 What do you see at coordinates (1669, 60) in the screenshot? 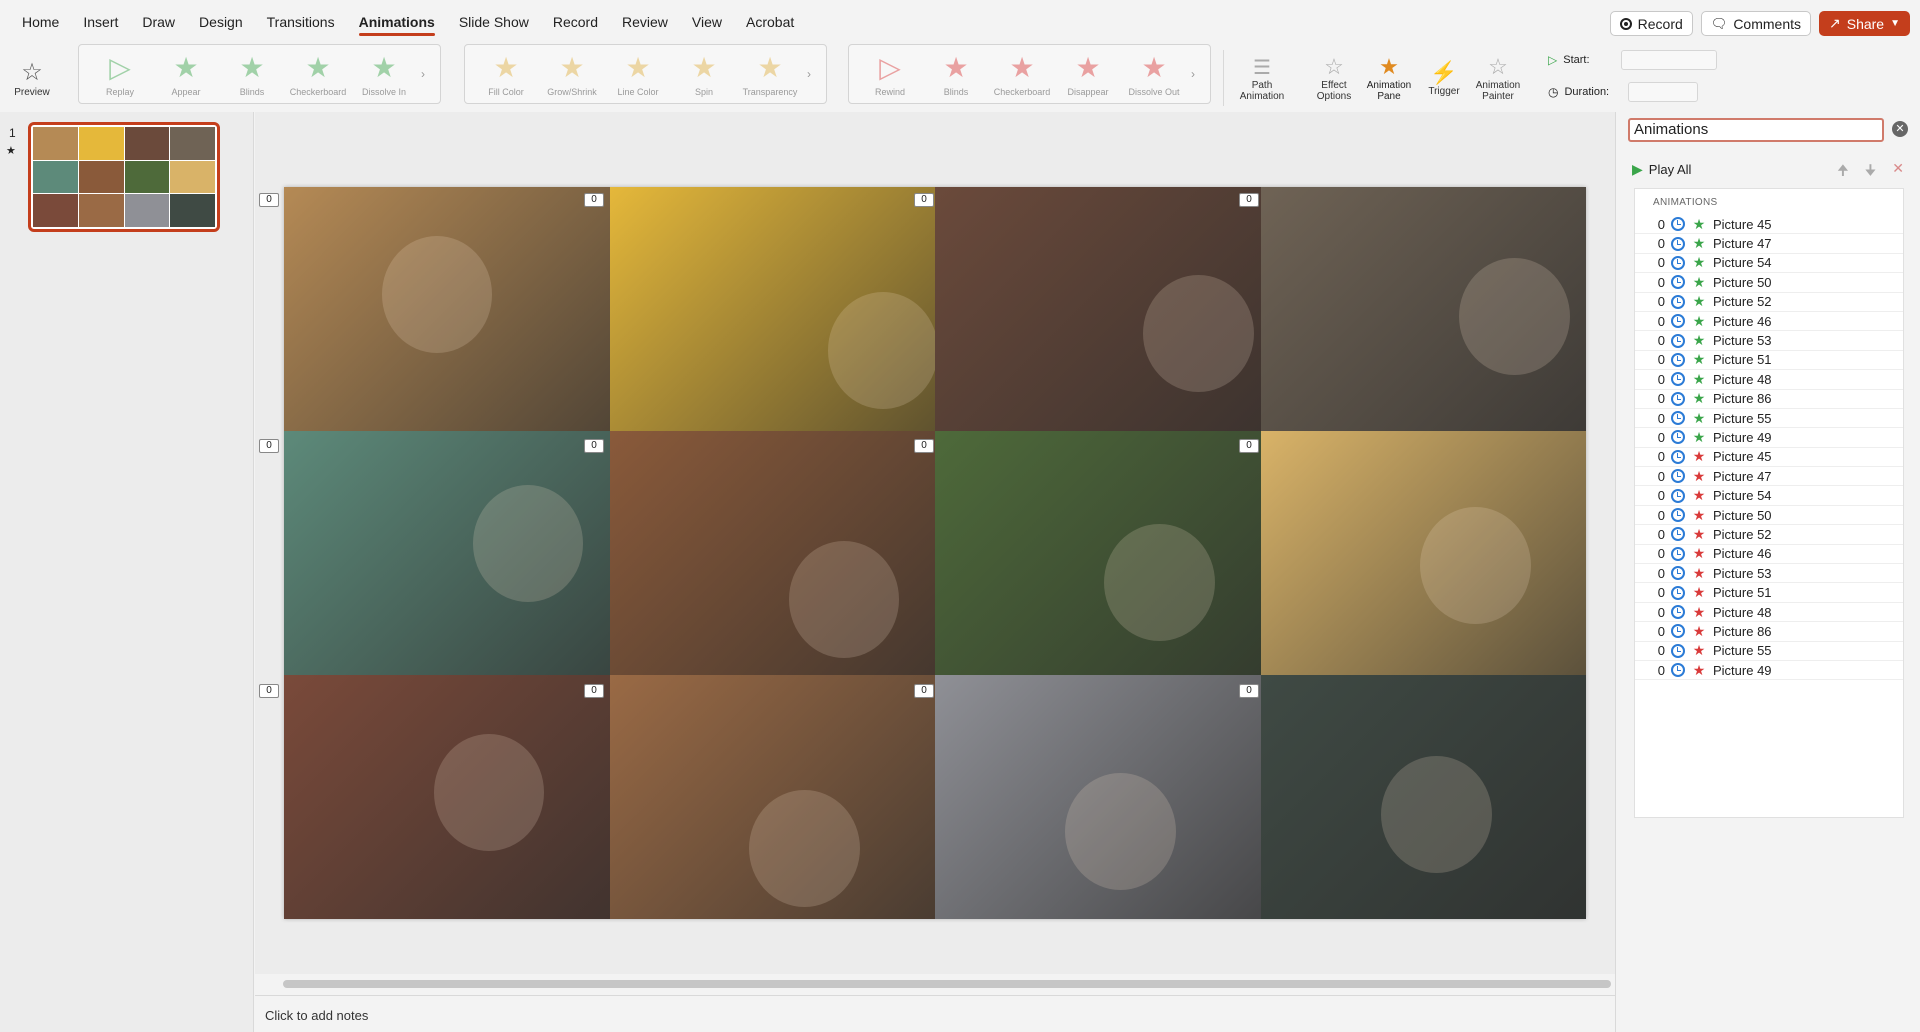
I see `start-dropdown` at bounding box center [1669, 60].